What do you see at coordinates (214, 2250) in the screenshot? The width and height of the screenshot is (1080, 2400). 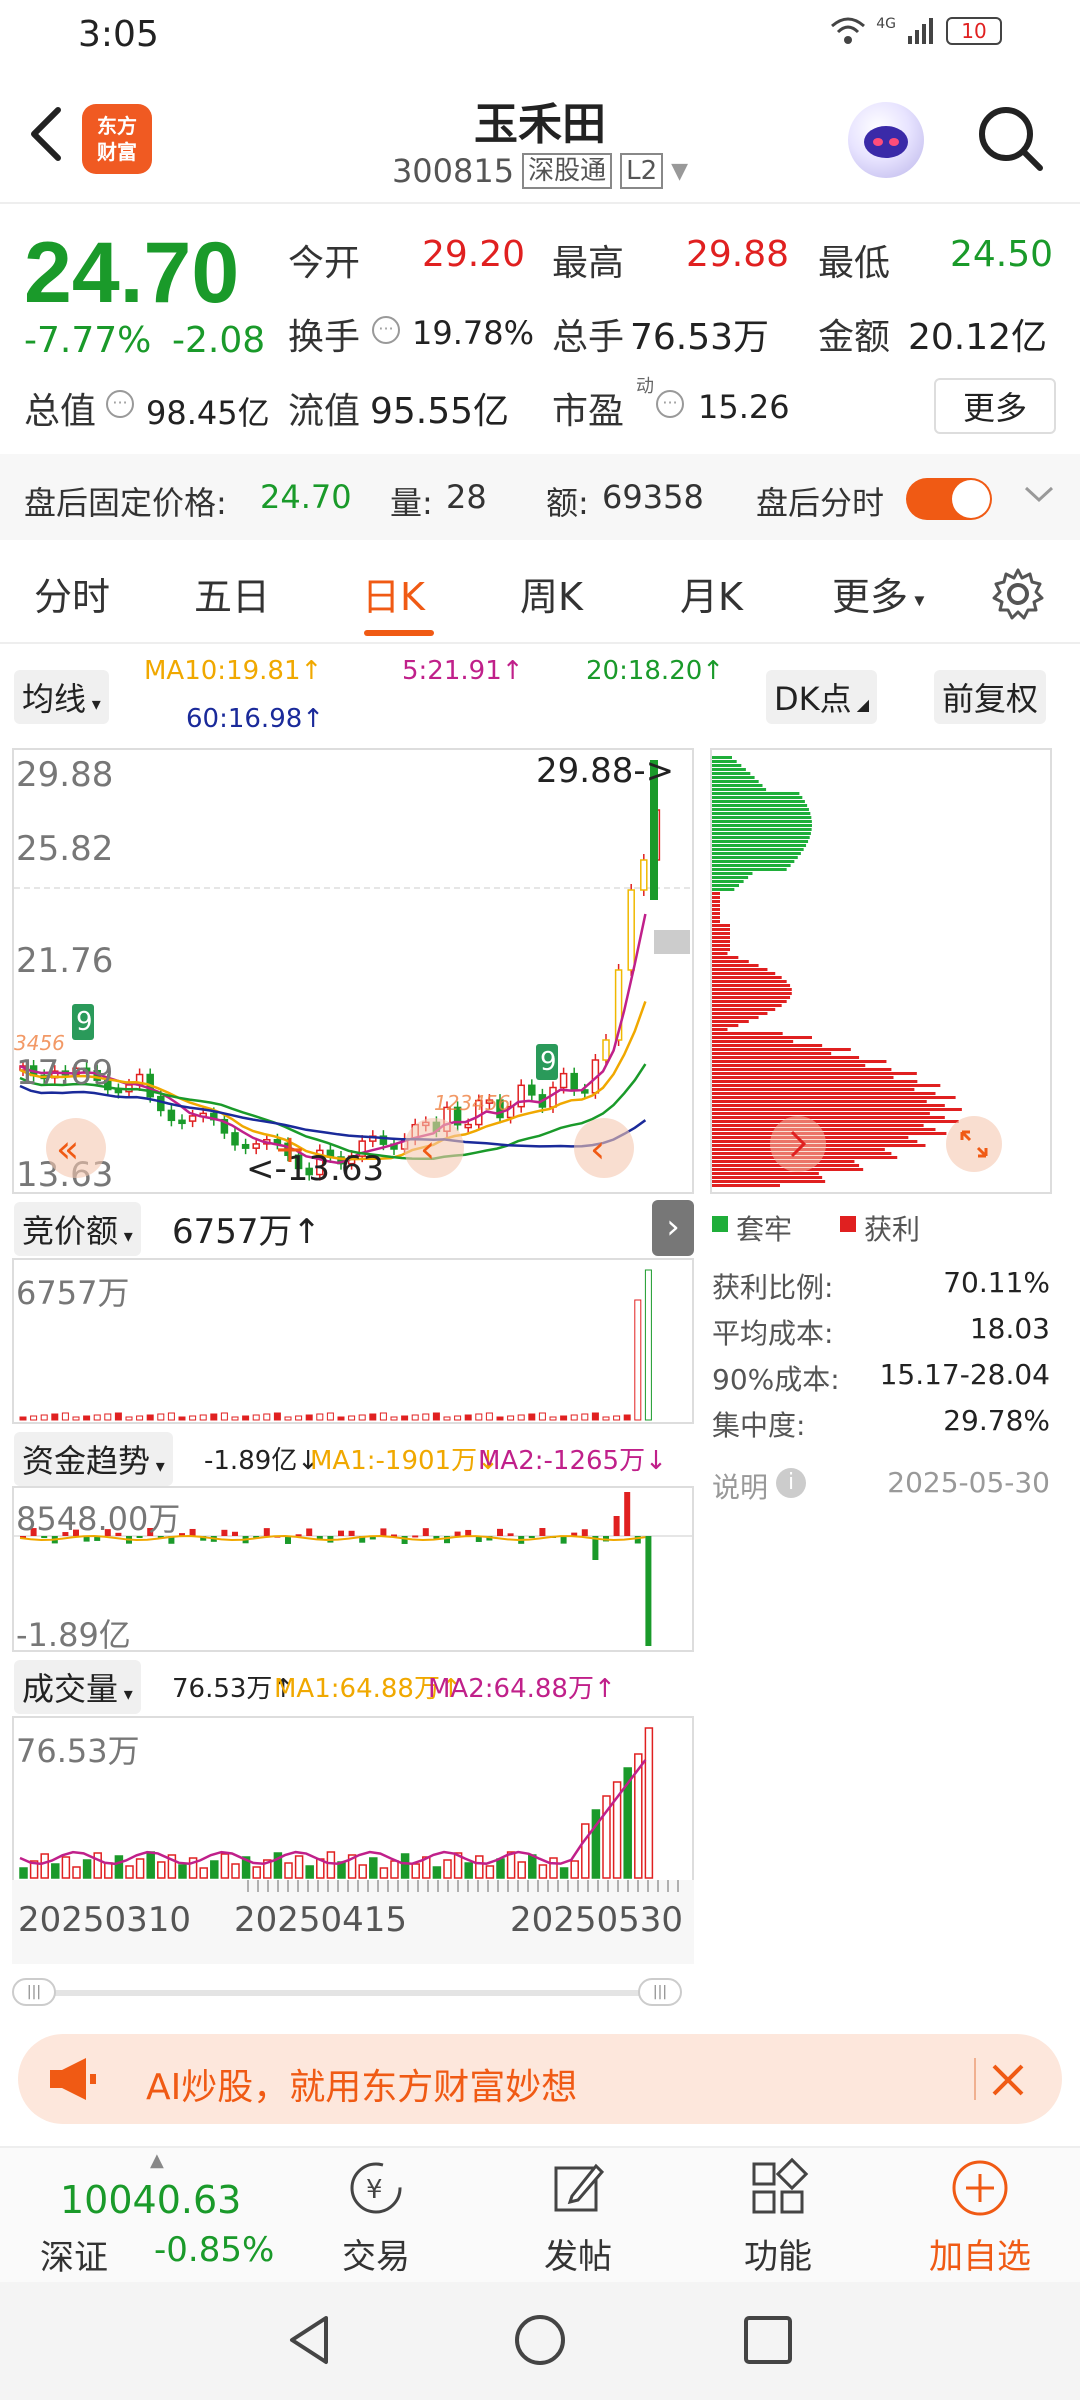 I see `index-change: -0.85%` at bounding box center [214, 2250].